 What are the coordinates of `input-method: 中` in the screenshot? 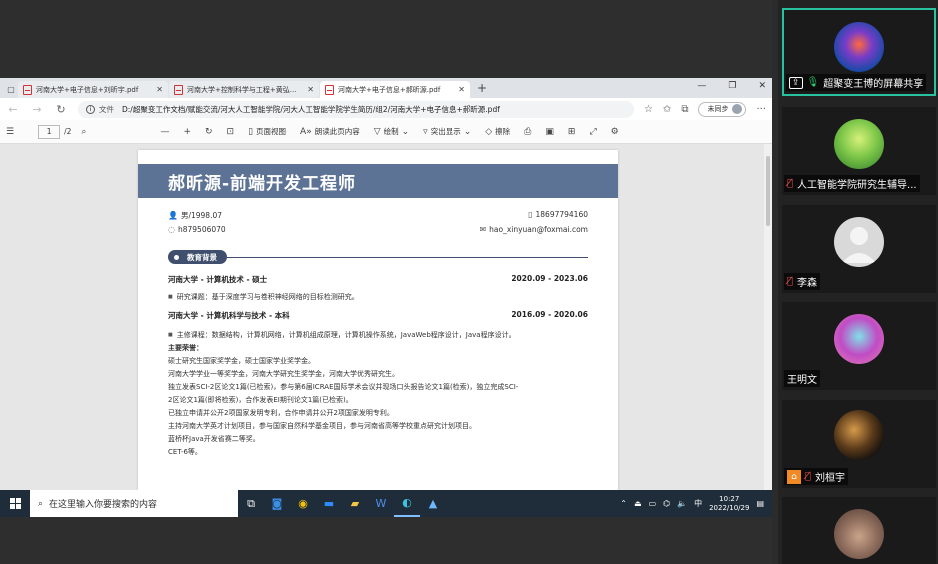 It's located at (698, 503).